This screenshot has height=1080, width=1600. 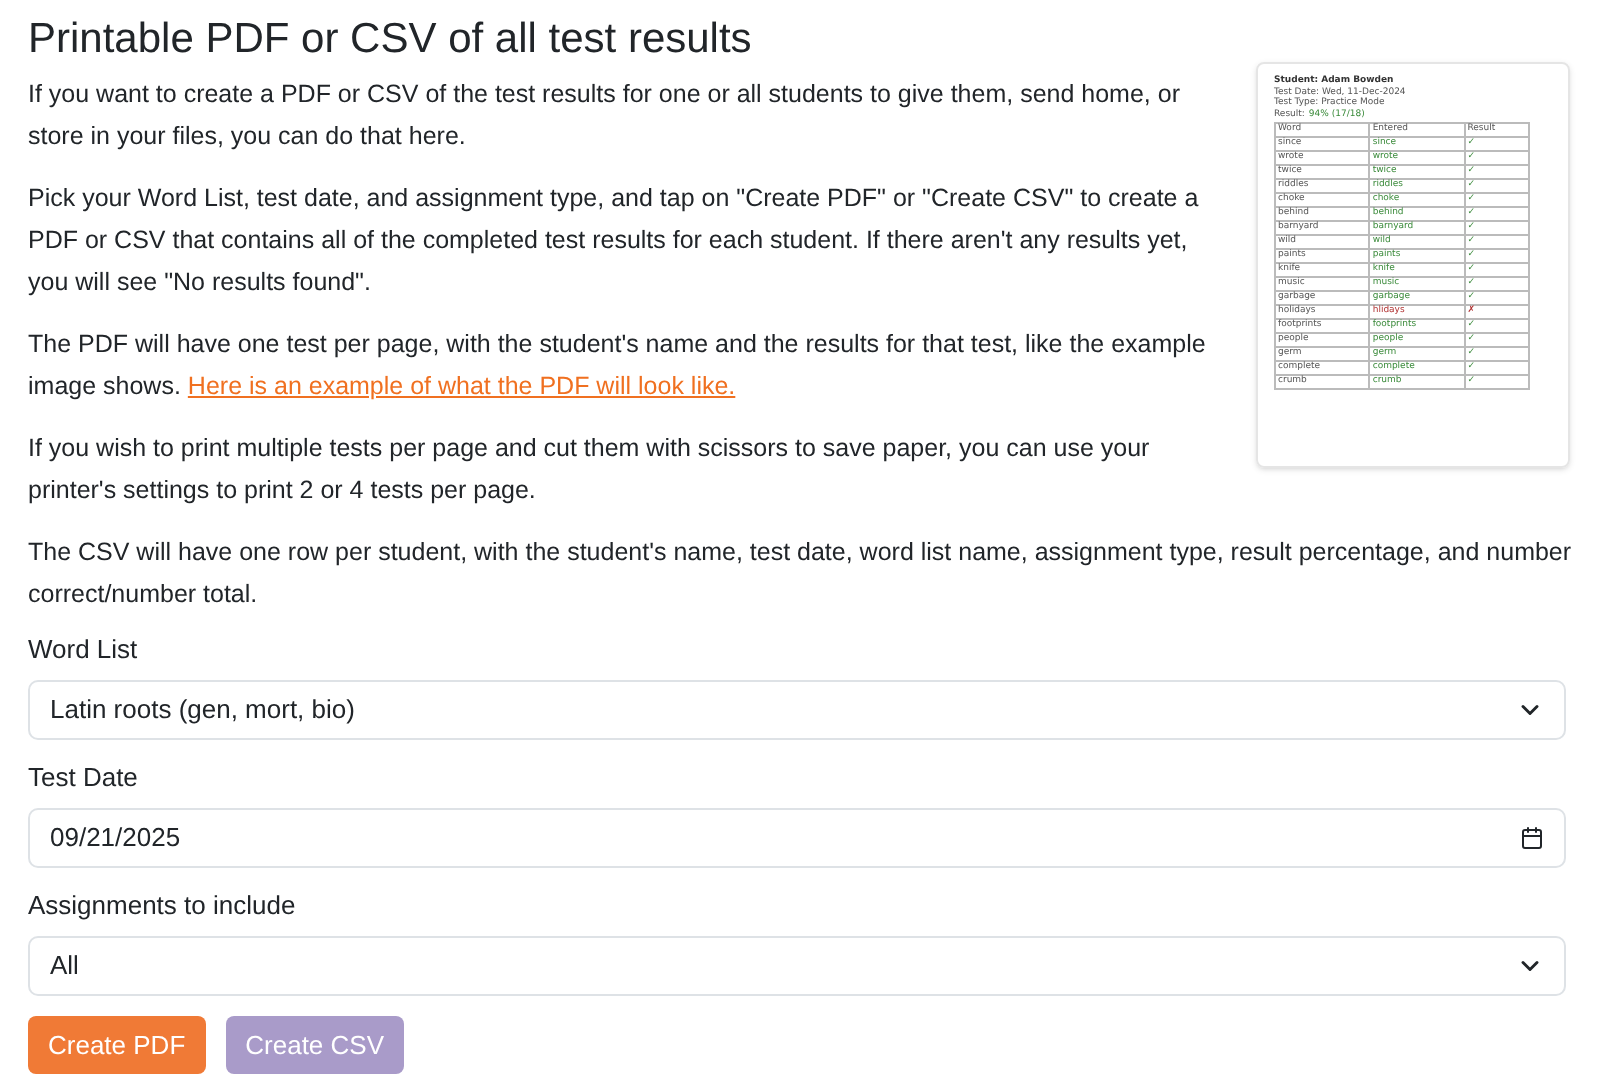 I want to click on field-label: Word List, so click(x=84, y=650).